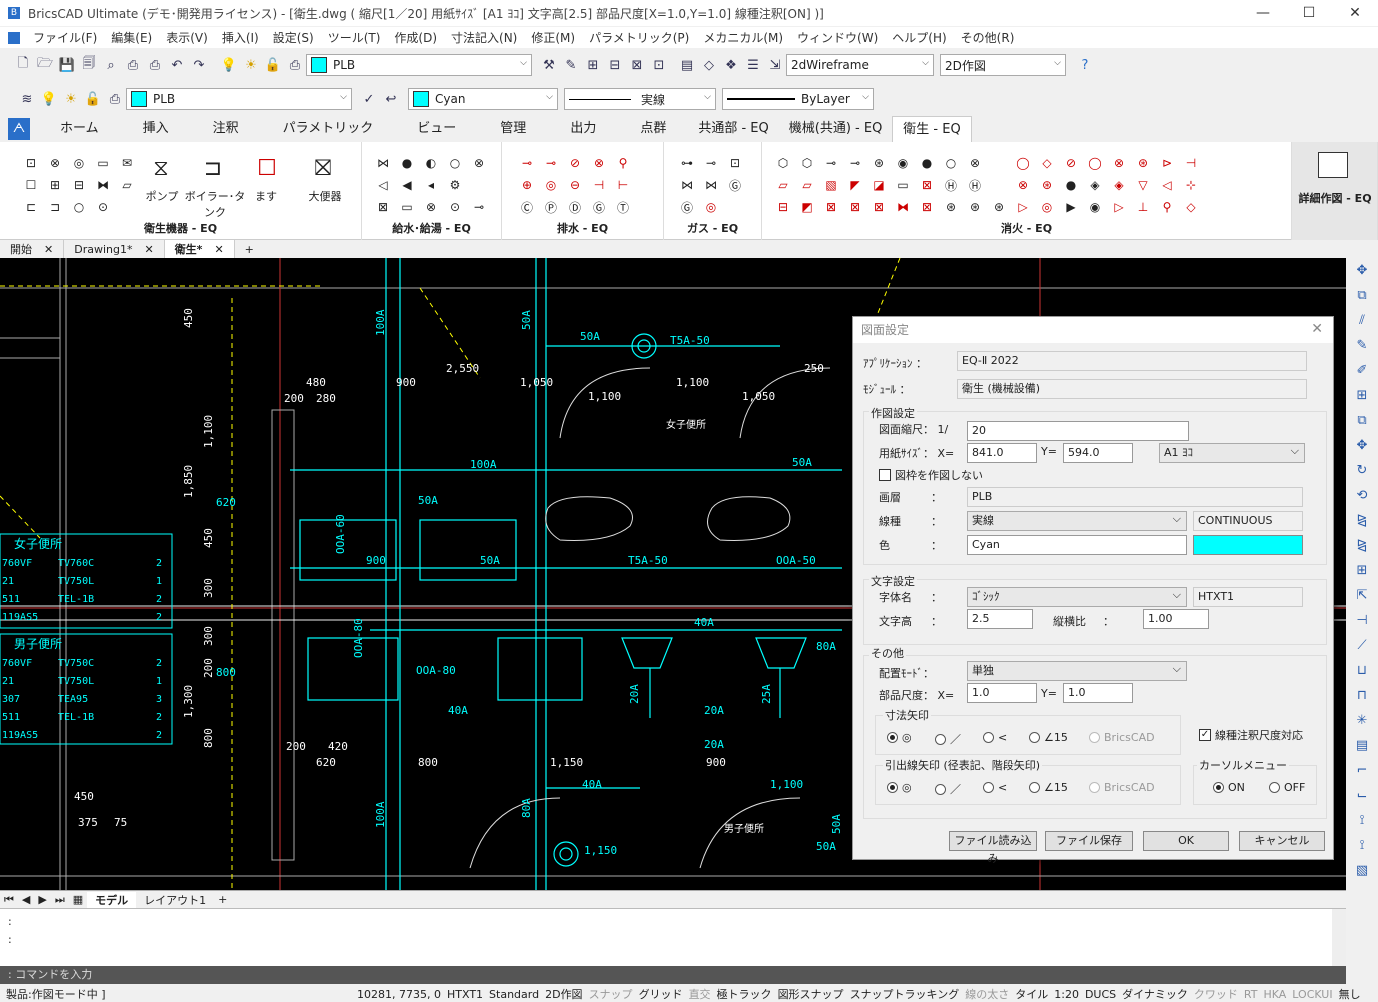 This screenshot has height=1002, width=1378. What do you see at coordinates (527, 185) in the screenshot?
I see `drain-icon: ⊕` at bounding box center [527, 185].